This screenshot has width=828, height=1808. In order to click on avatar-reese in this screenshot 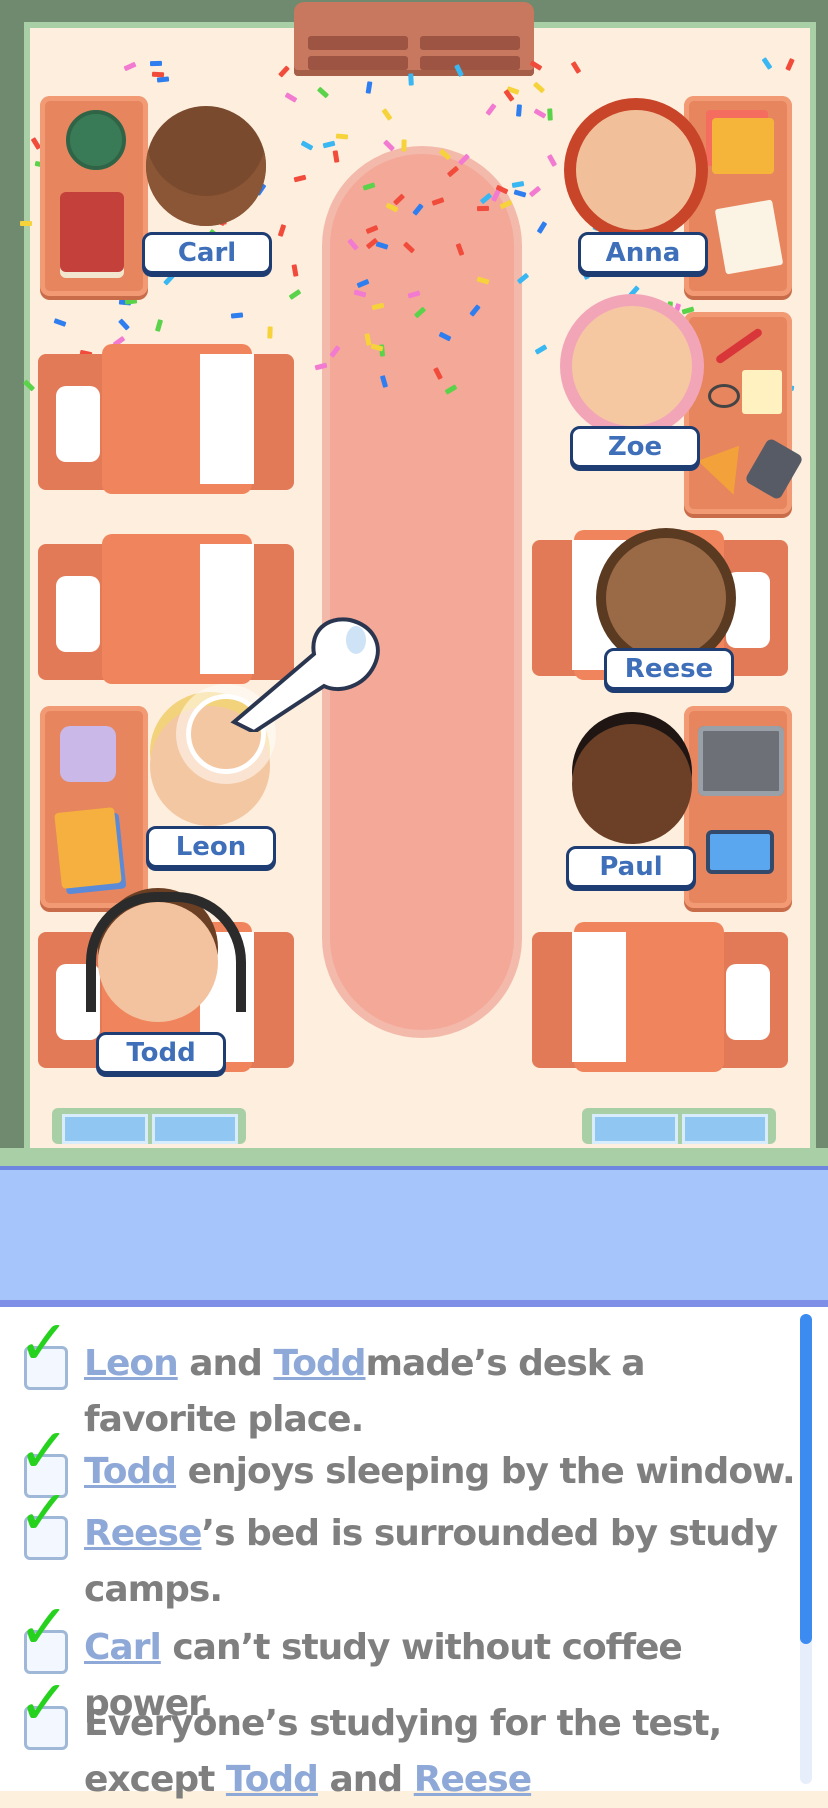, I will do `click(666, 598)`.